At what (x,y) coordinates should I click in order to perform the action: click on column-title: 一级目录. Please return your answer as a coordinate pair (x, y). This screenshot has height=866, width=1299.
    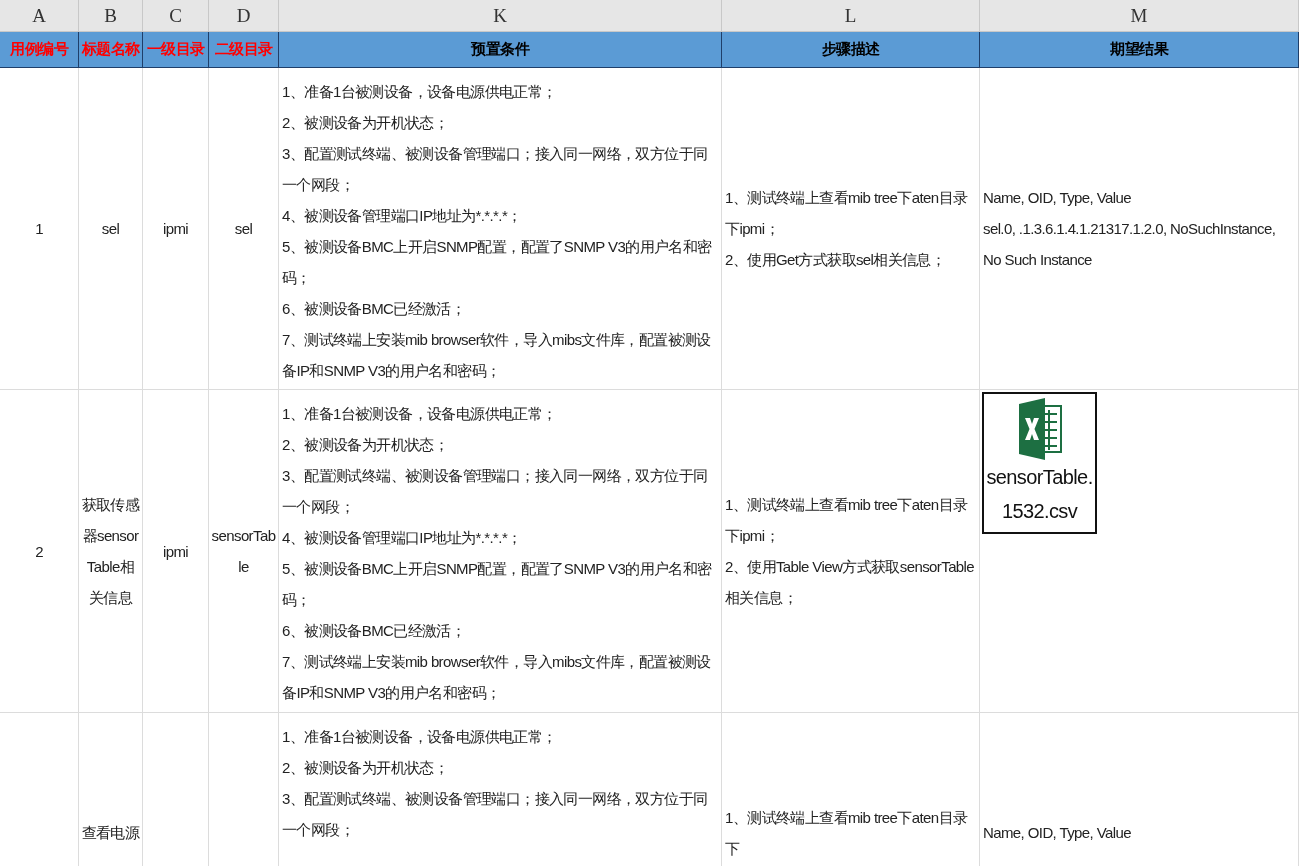
    Looking at the image, I should click on (175, 49).